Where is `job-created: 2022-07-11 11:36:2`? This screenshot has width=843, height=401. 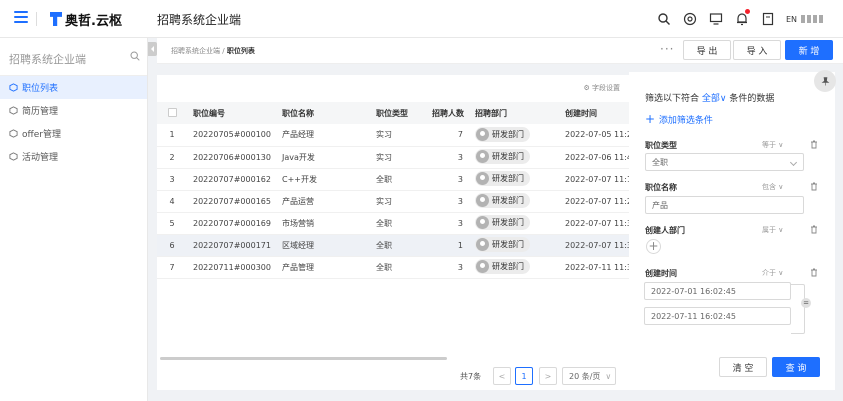 job-created: 2022-07-11 11:36:2 is located at coordinates (594, 267).